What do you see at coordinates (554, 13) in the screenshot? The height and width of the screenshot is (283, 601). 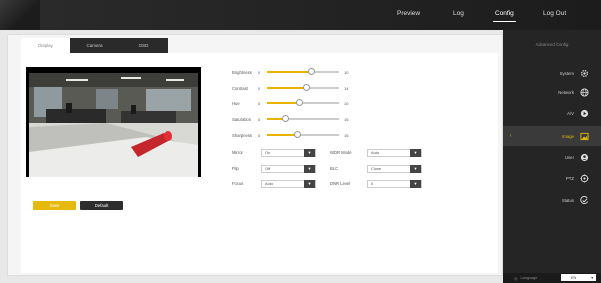 I see `nav-logout: Log Out` at bounding box center [554, 13].